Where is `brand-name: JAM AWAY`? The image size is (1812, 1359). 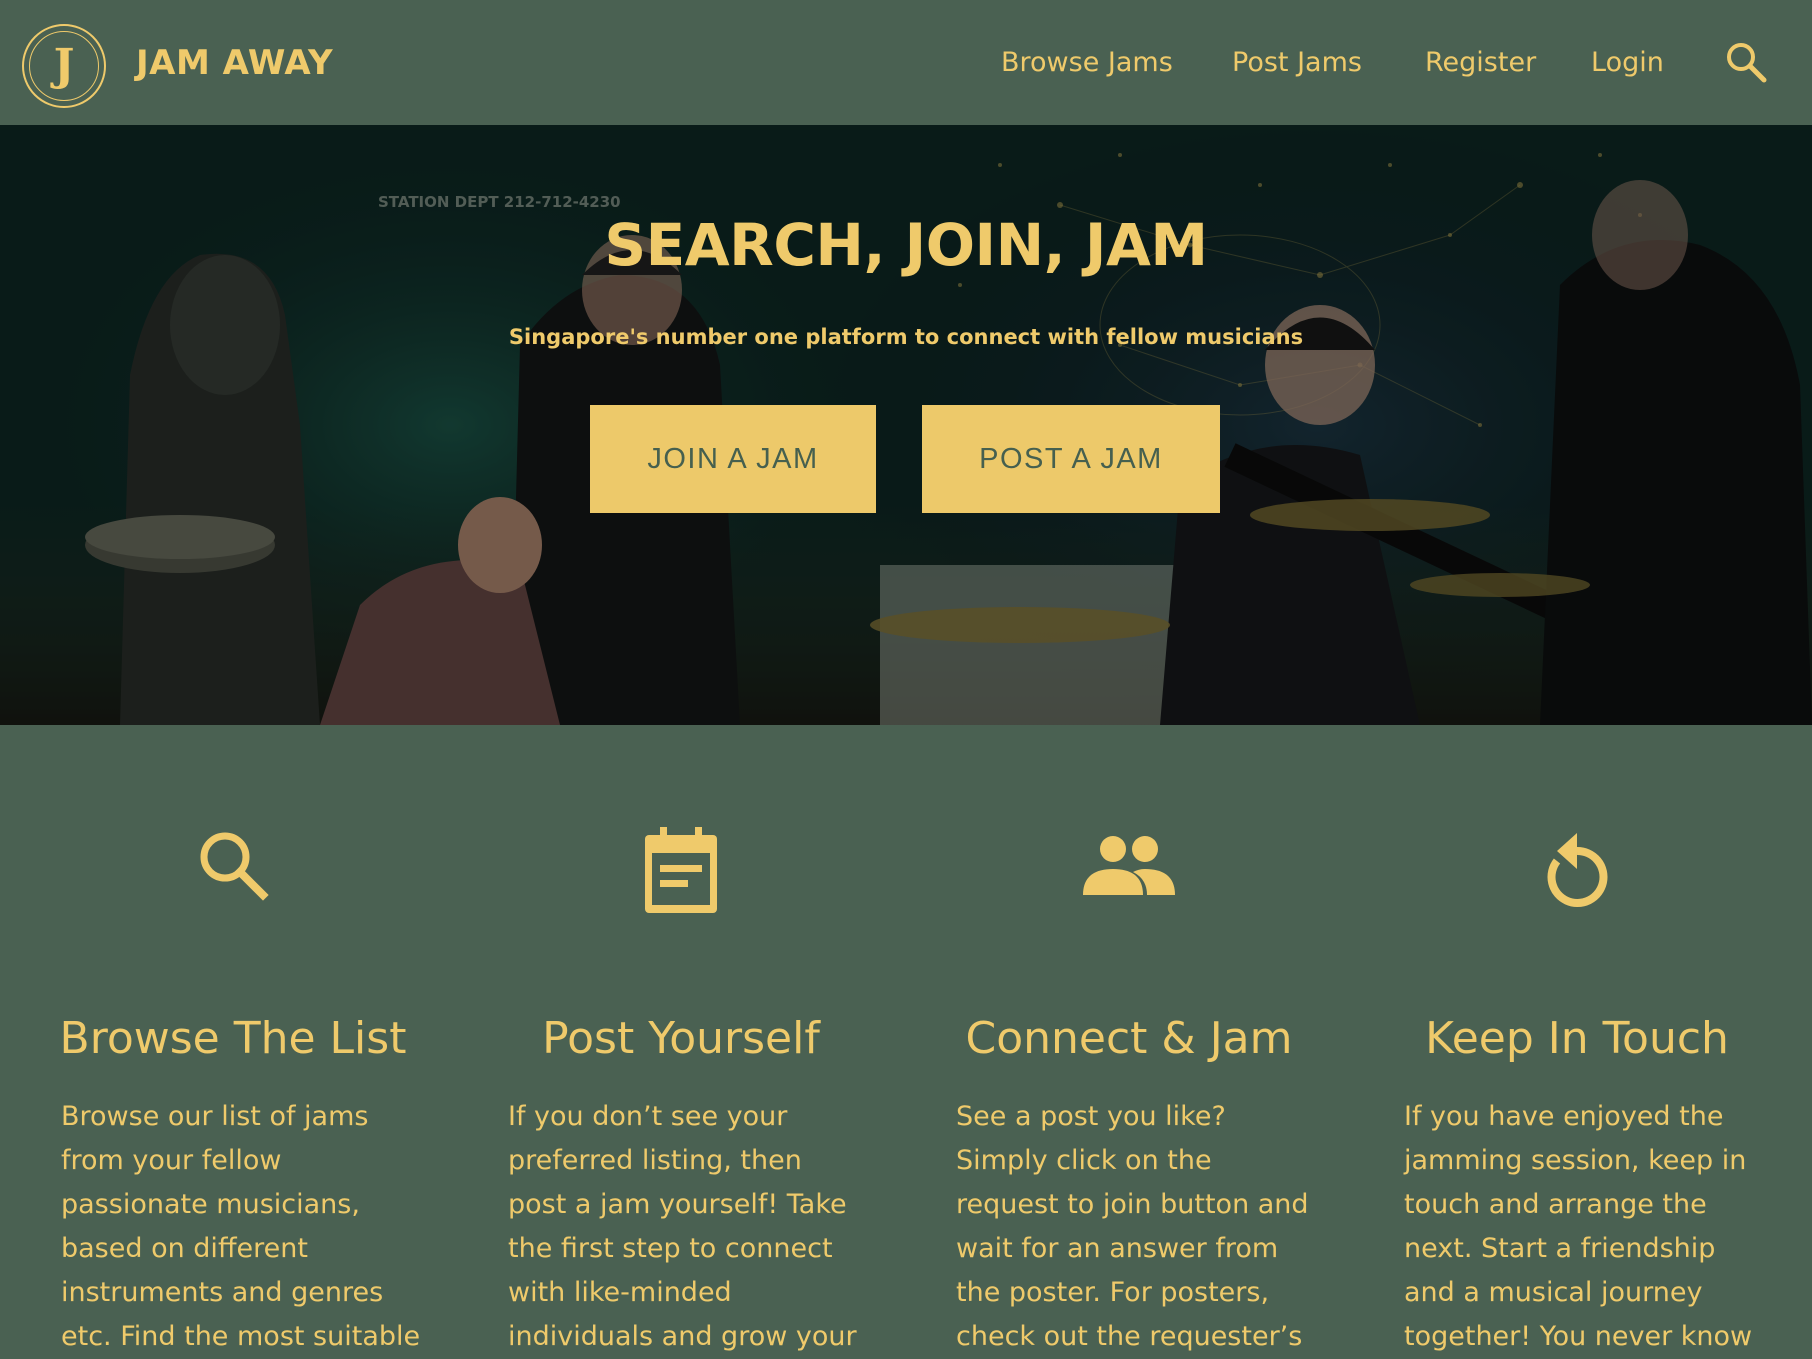
brand-name: JAM AWAY is located at coordinates (234, 63).